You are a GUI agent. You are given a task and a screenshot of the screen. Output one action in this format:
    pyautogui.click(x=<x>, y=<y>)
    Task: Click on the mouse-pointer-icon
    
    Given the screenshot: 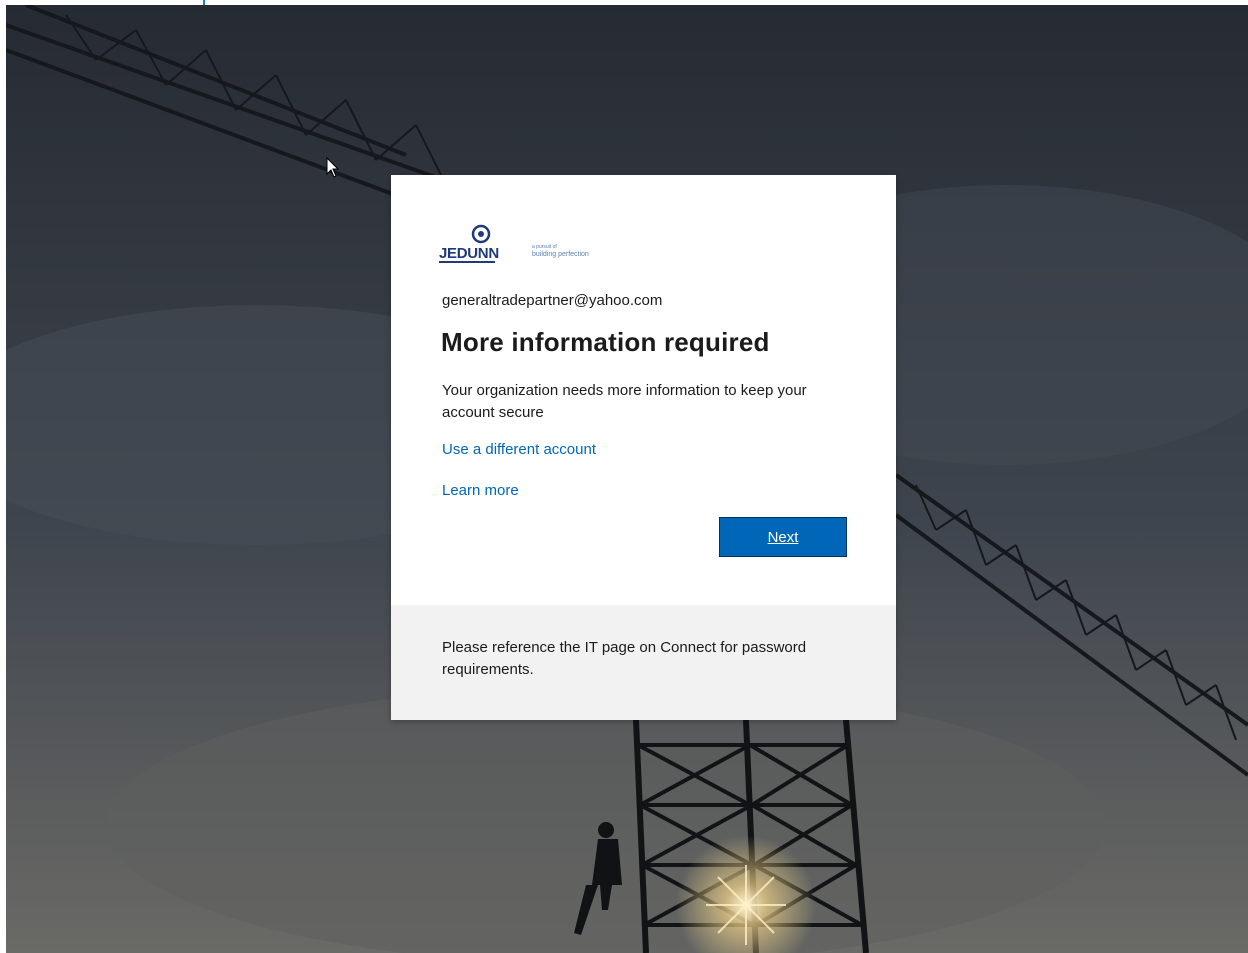 What is the action you would take?
    pyautogui.click(x=333, y=167)
    